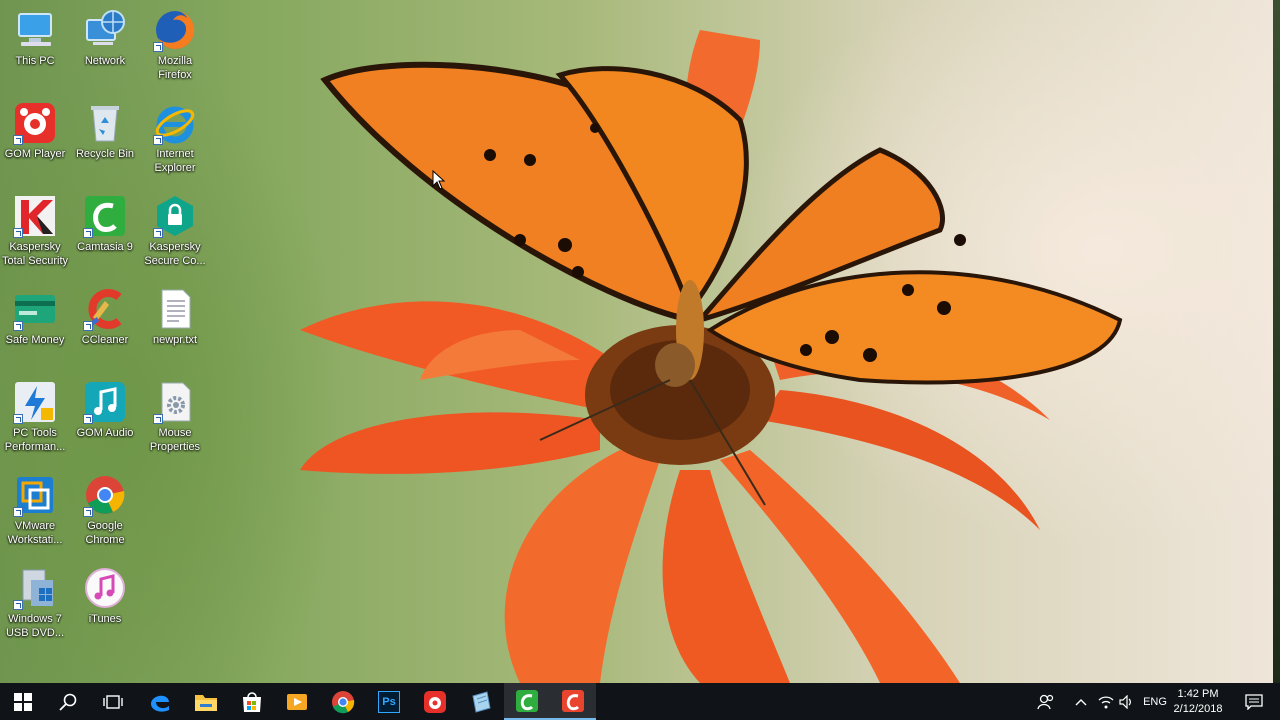 This screenshot has height=720, width=1280. What do you see at coordinates (35, 495) in the screenshot?
I see `vmware-icon` at bounding box center [35, 495].